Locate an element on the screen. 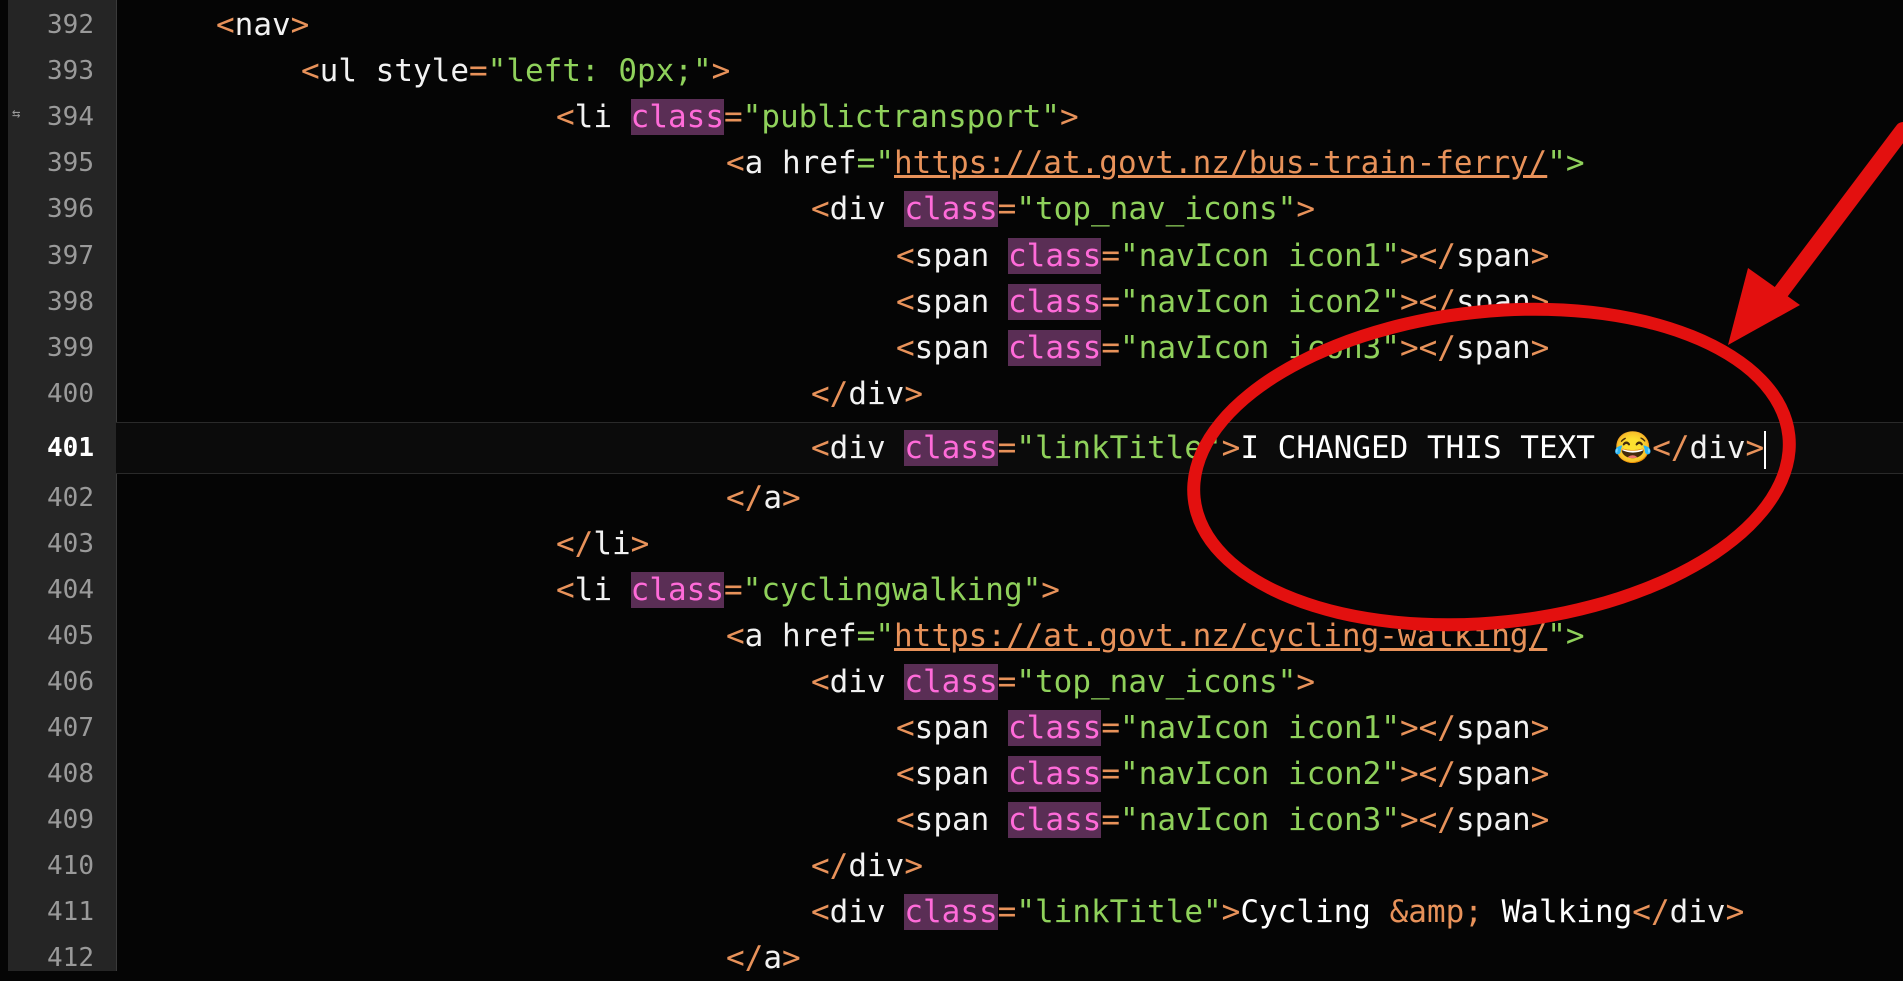 The width and height of the screenshot is (1903, 981). red-arrow-annotation is located at coordinates (1815, 233).